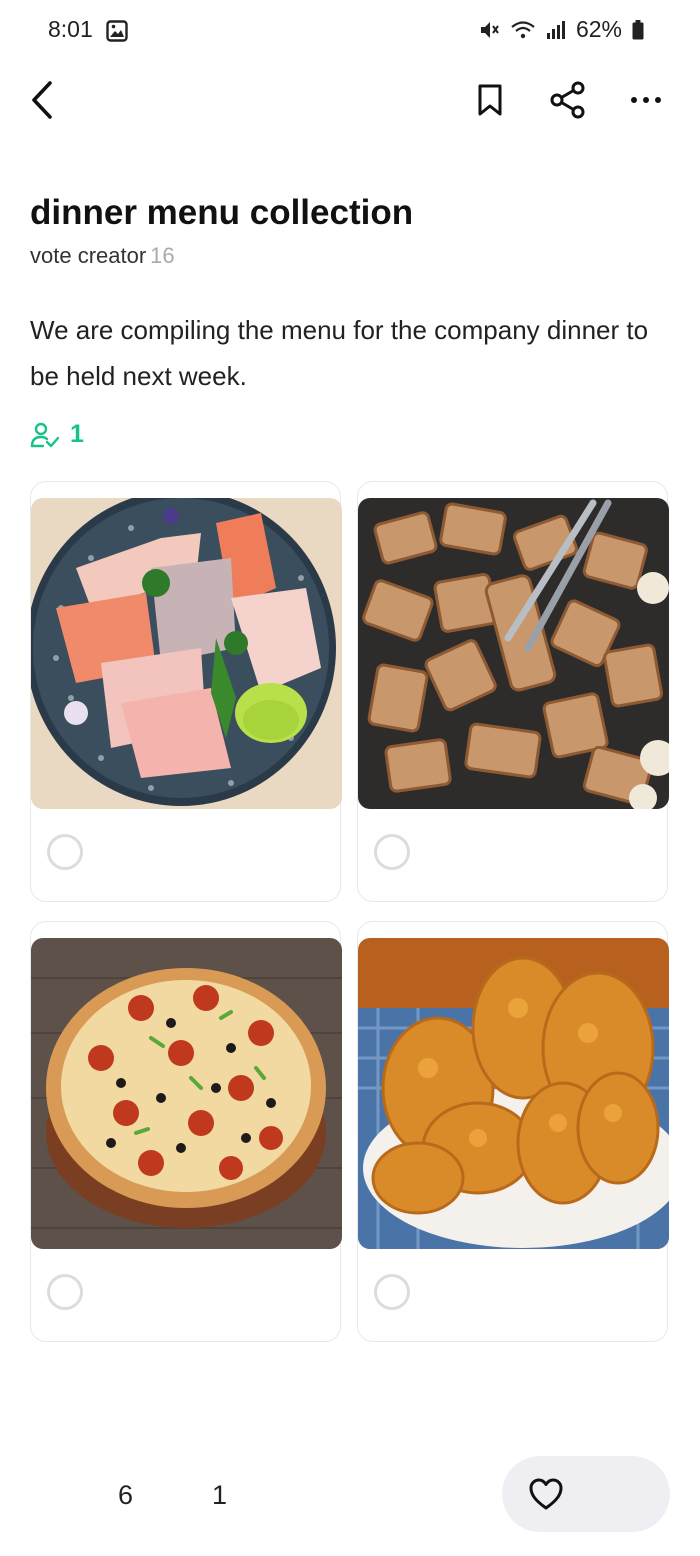  Describe the element at coordinates (513, 653) in the screenshot. I see `grilled-pork-belly-photo` at that location.